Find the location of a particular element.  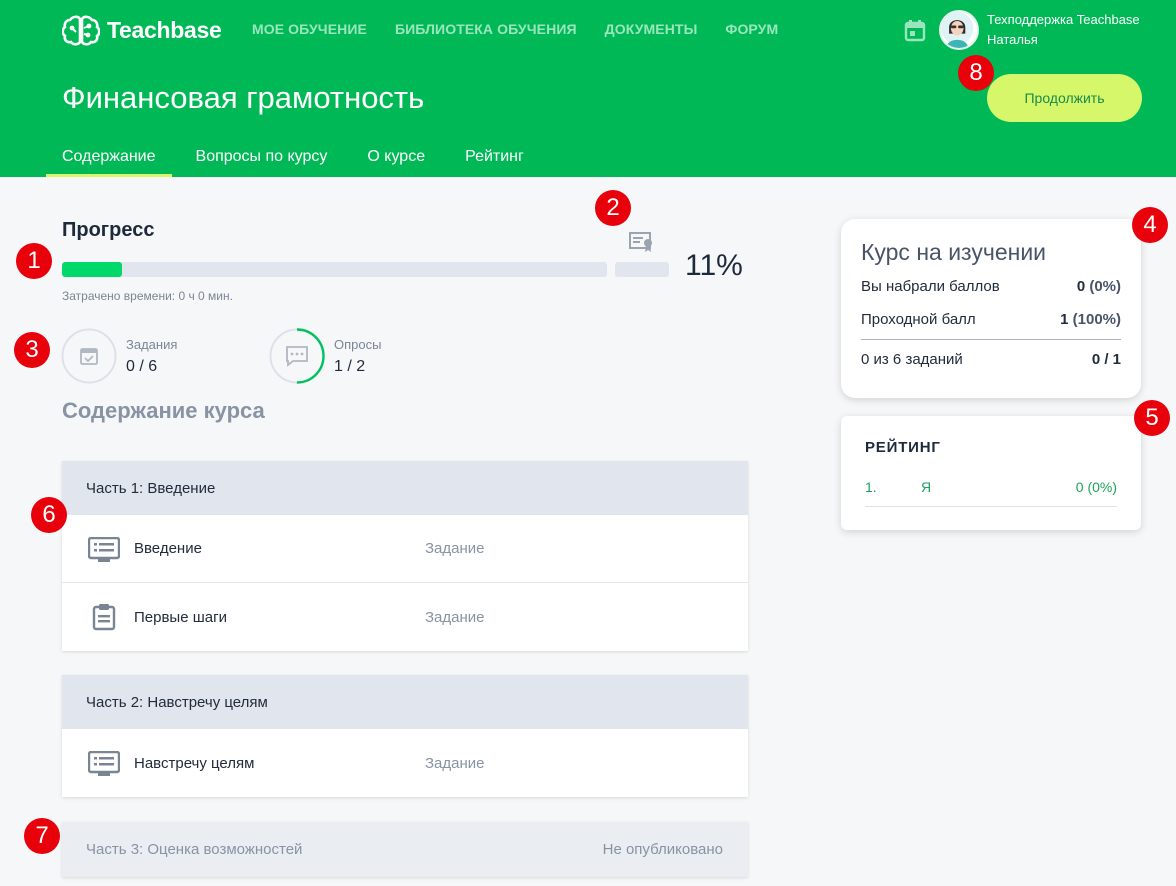

chat-icon is located at coordinates (297, 356).